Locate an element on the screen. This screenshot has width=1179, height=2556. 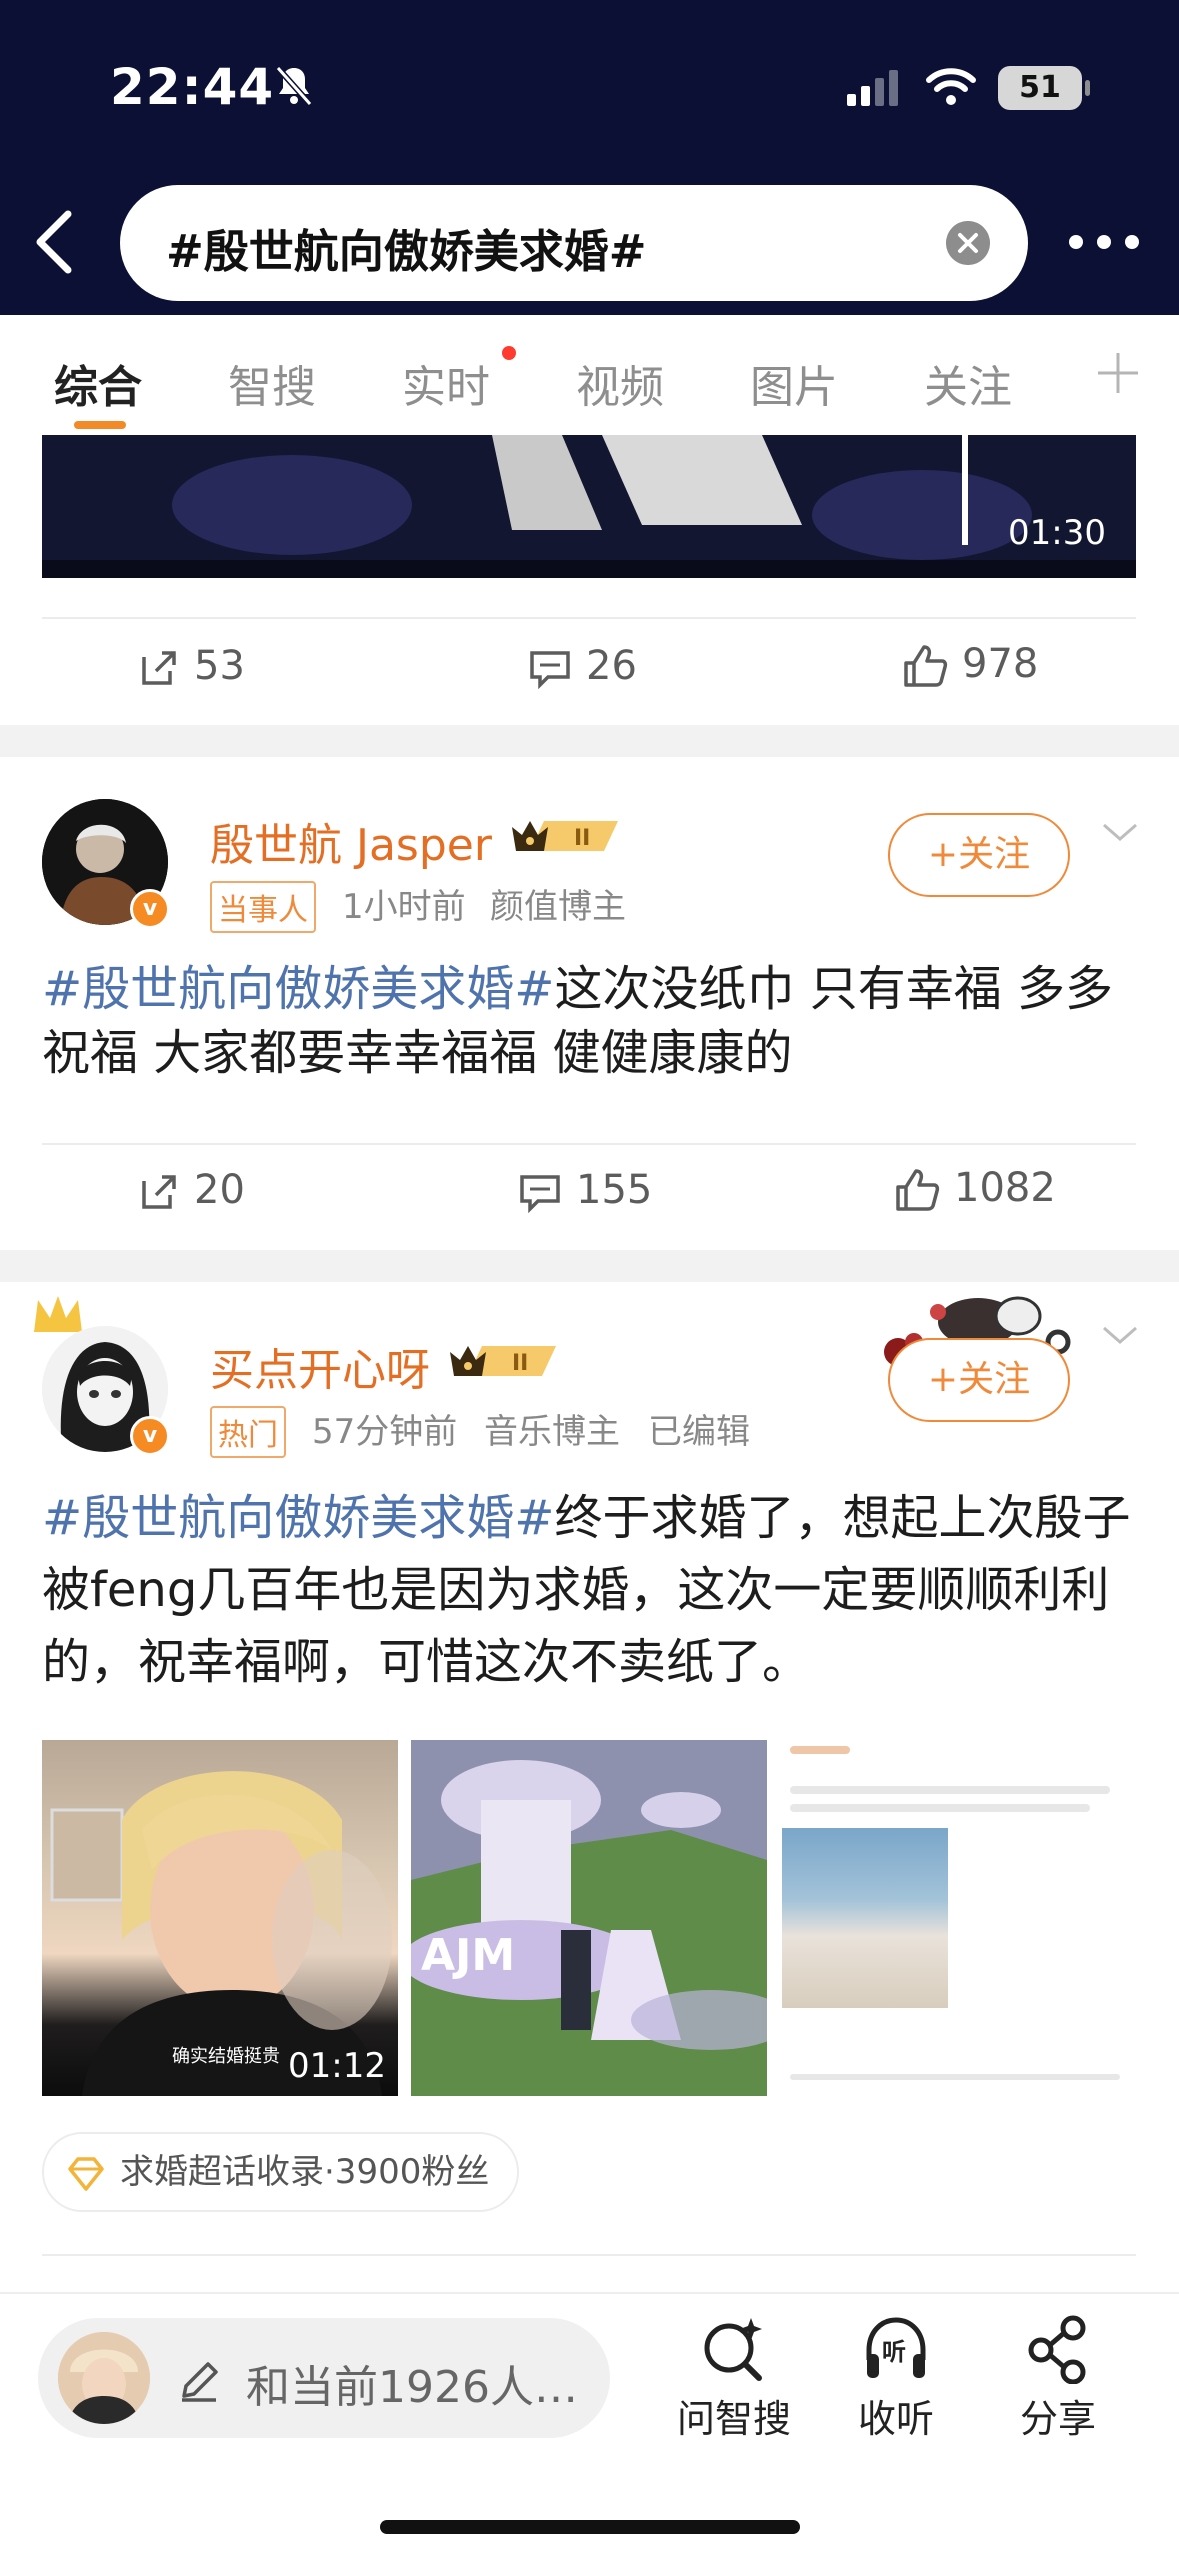
video-player: 01:30 is located at coordinates (589, 506).